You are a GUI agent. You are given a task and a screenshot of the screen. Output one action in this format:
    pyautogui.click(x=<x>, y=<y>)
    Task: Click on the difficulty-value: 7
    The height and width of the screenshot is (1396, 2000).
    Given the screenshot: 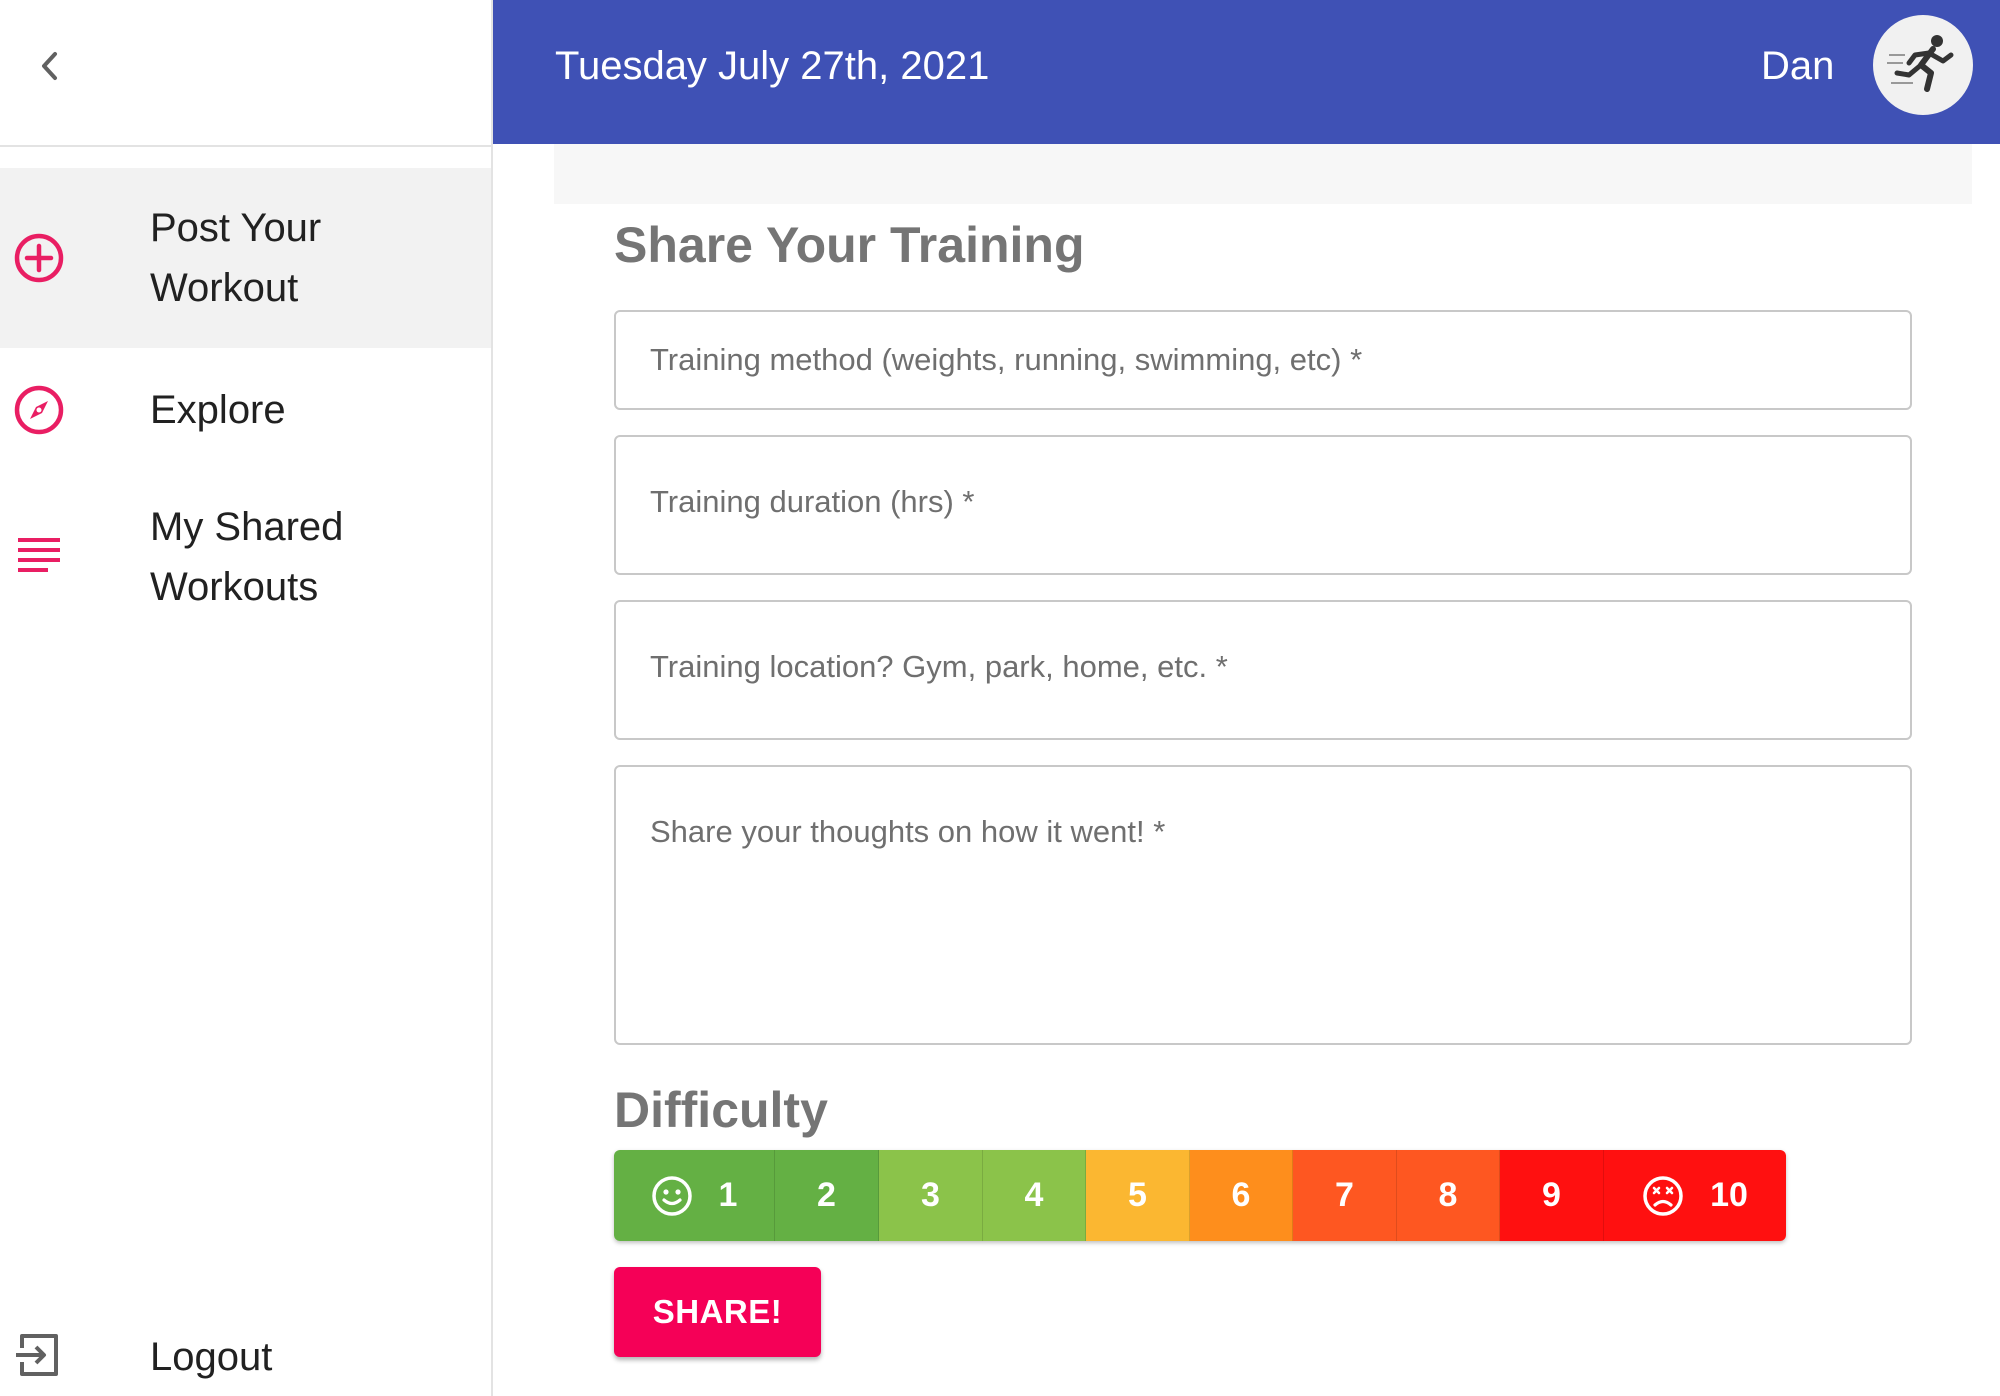 What is the action you would take?
    pyautogui.click(x=1344, y=1195)
    